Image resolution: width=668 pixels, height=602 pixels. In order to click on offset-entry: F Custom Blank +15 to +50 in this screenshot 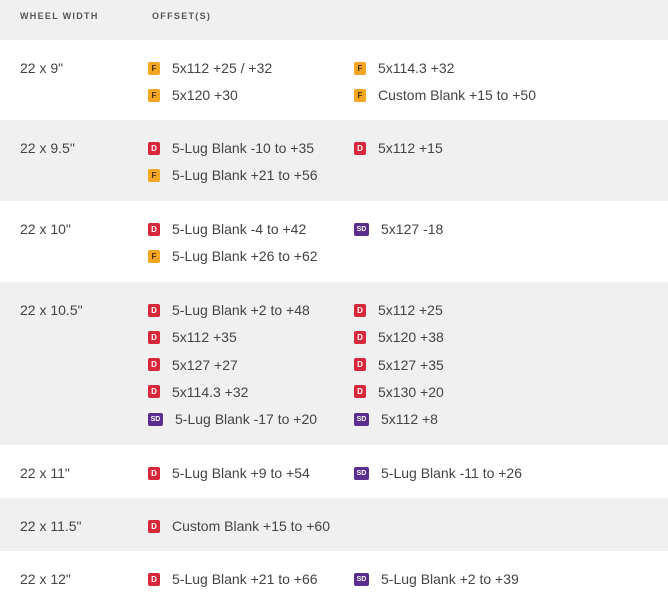, I will do `click(445, 95)`.